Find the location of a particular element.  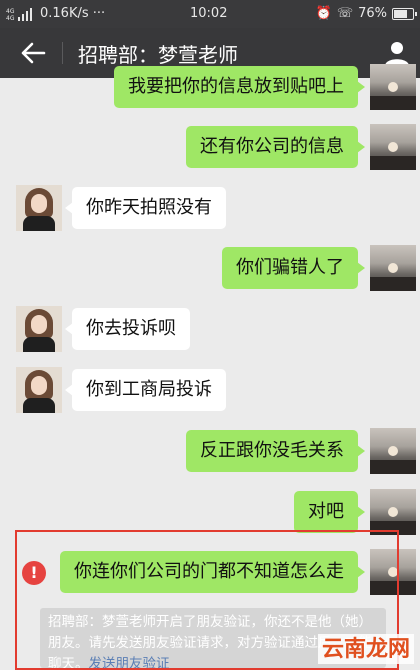

message-row: 你们骗错人了 is located at coordinates (210, 269).